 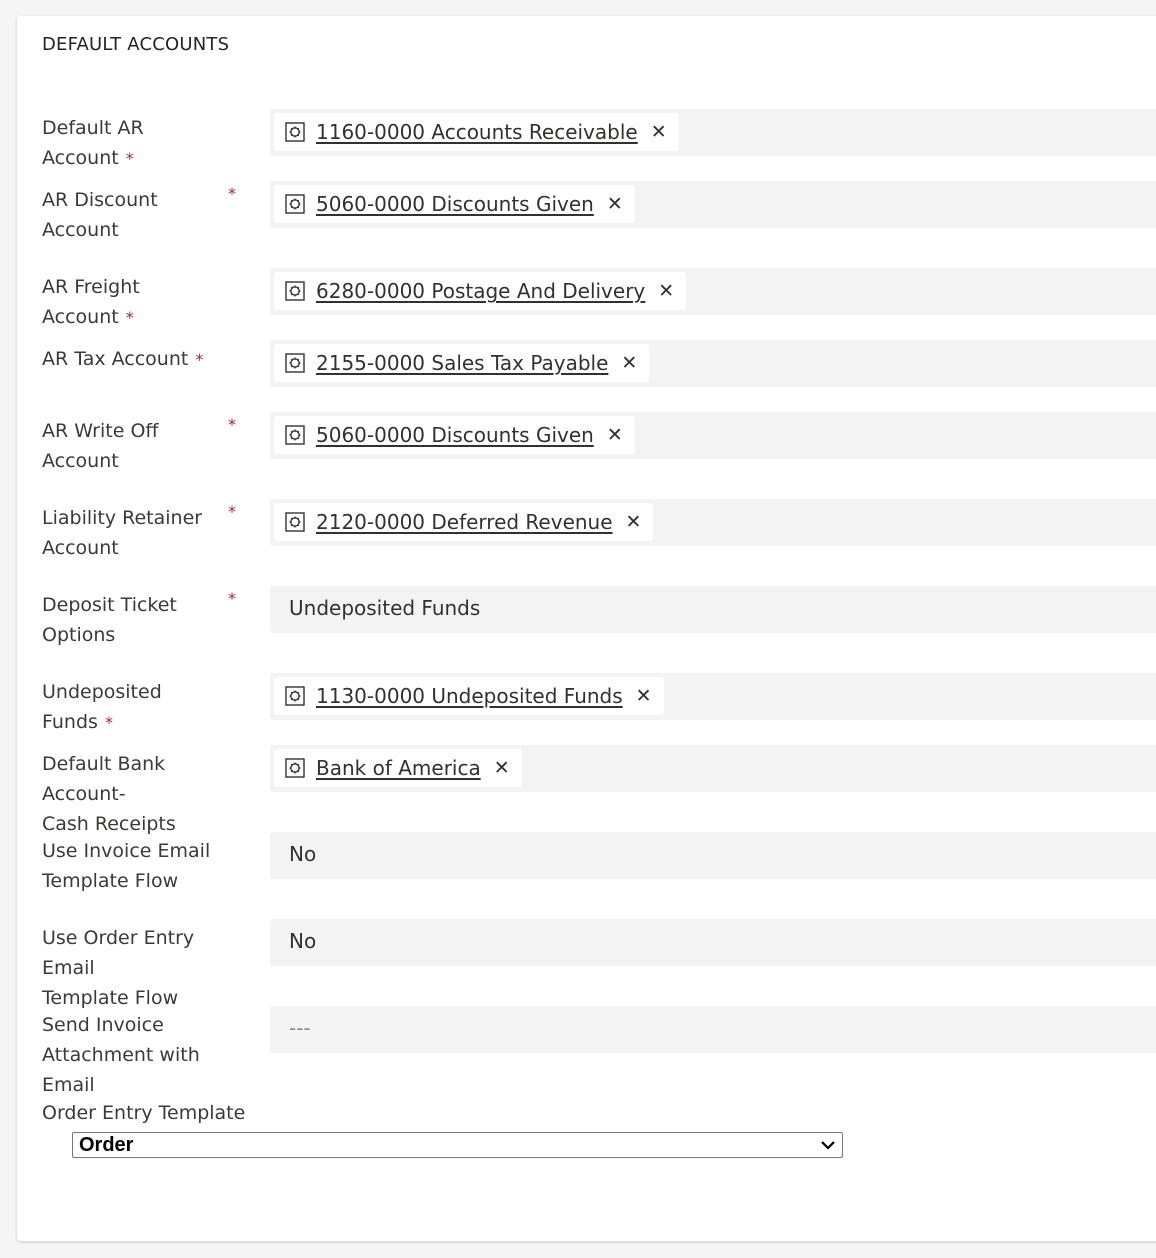 I want to click on field-label: AR Freight Account *, so click(x=134, y=302).